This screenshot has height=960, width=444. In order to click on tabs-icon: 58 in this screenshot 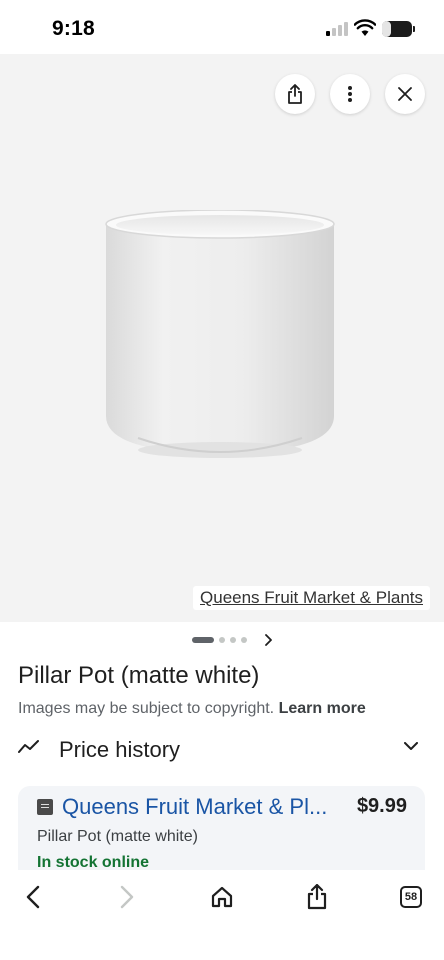, I will do `click(411, 897)`.